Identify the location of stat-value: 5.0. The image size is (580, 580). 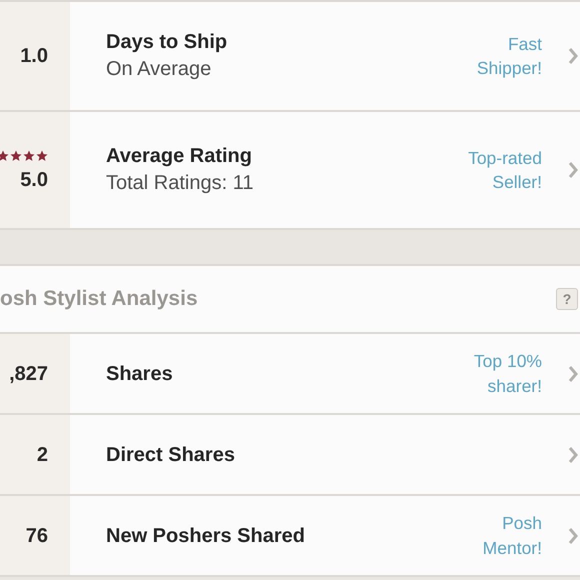
(34, 180).